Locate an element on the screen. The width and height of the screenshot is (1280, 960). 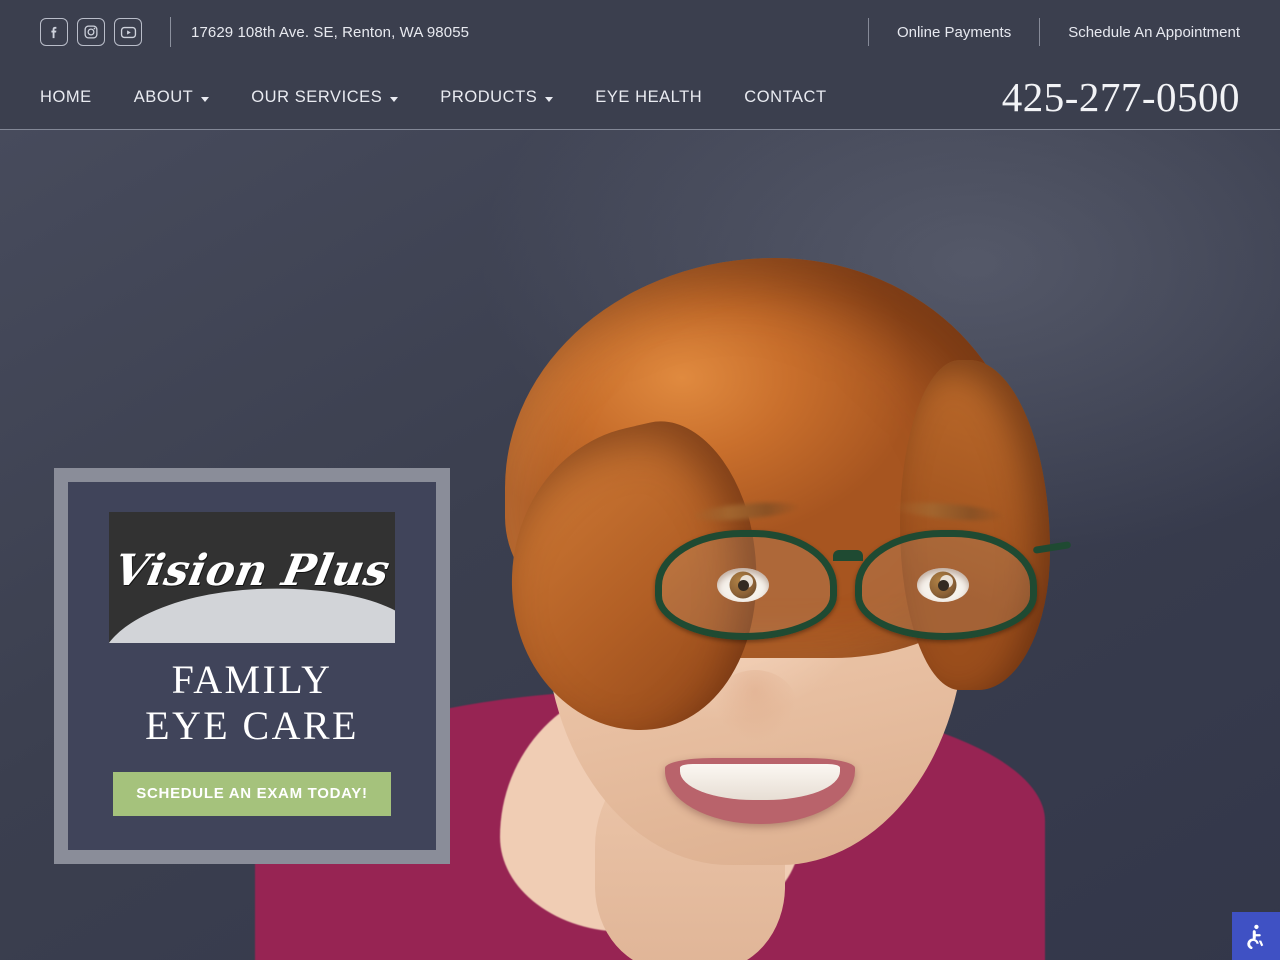
online-payments-link: Online Payments is located at coordinates (954, 32).